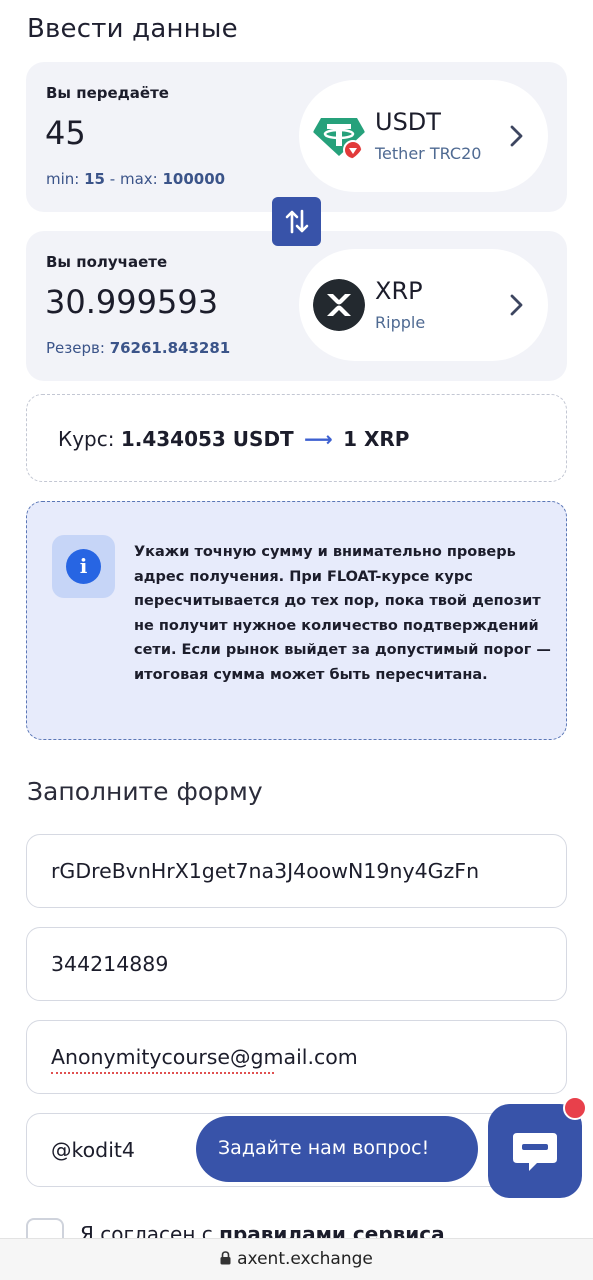 The width and height of the screenshot is (593, 1280). Describe the element at coordinates (318, 439) in the screenshot. I see `arrow-right-icon: ⟶` at that location.